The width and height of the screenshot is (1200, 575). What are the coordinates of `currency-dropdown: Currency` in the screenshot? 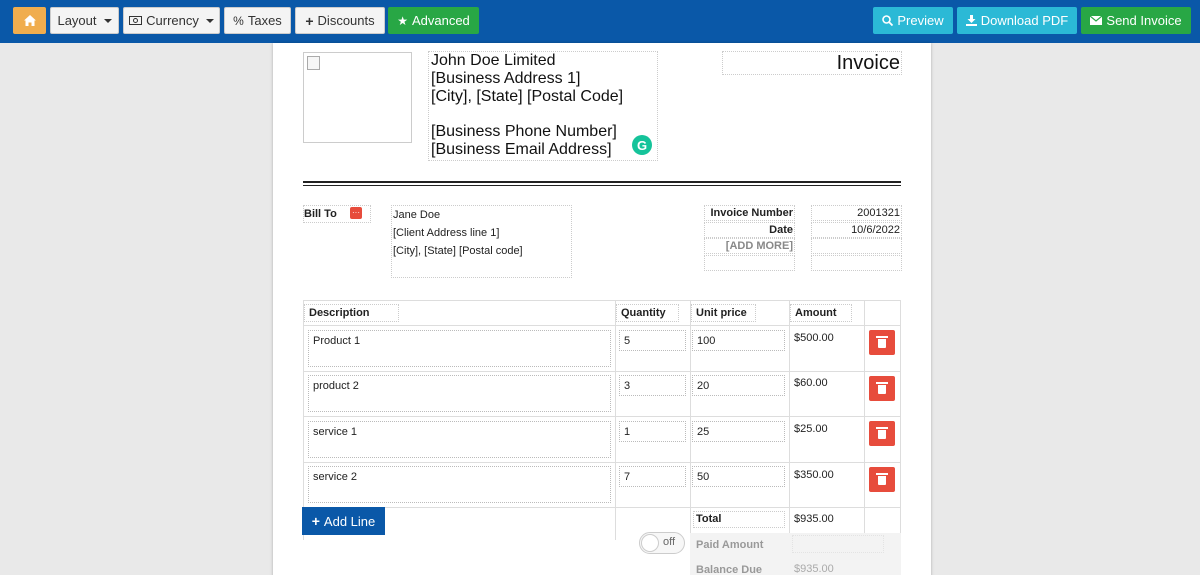 It's located at (171, 20).